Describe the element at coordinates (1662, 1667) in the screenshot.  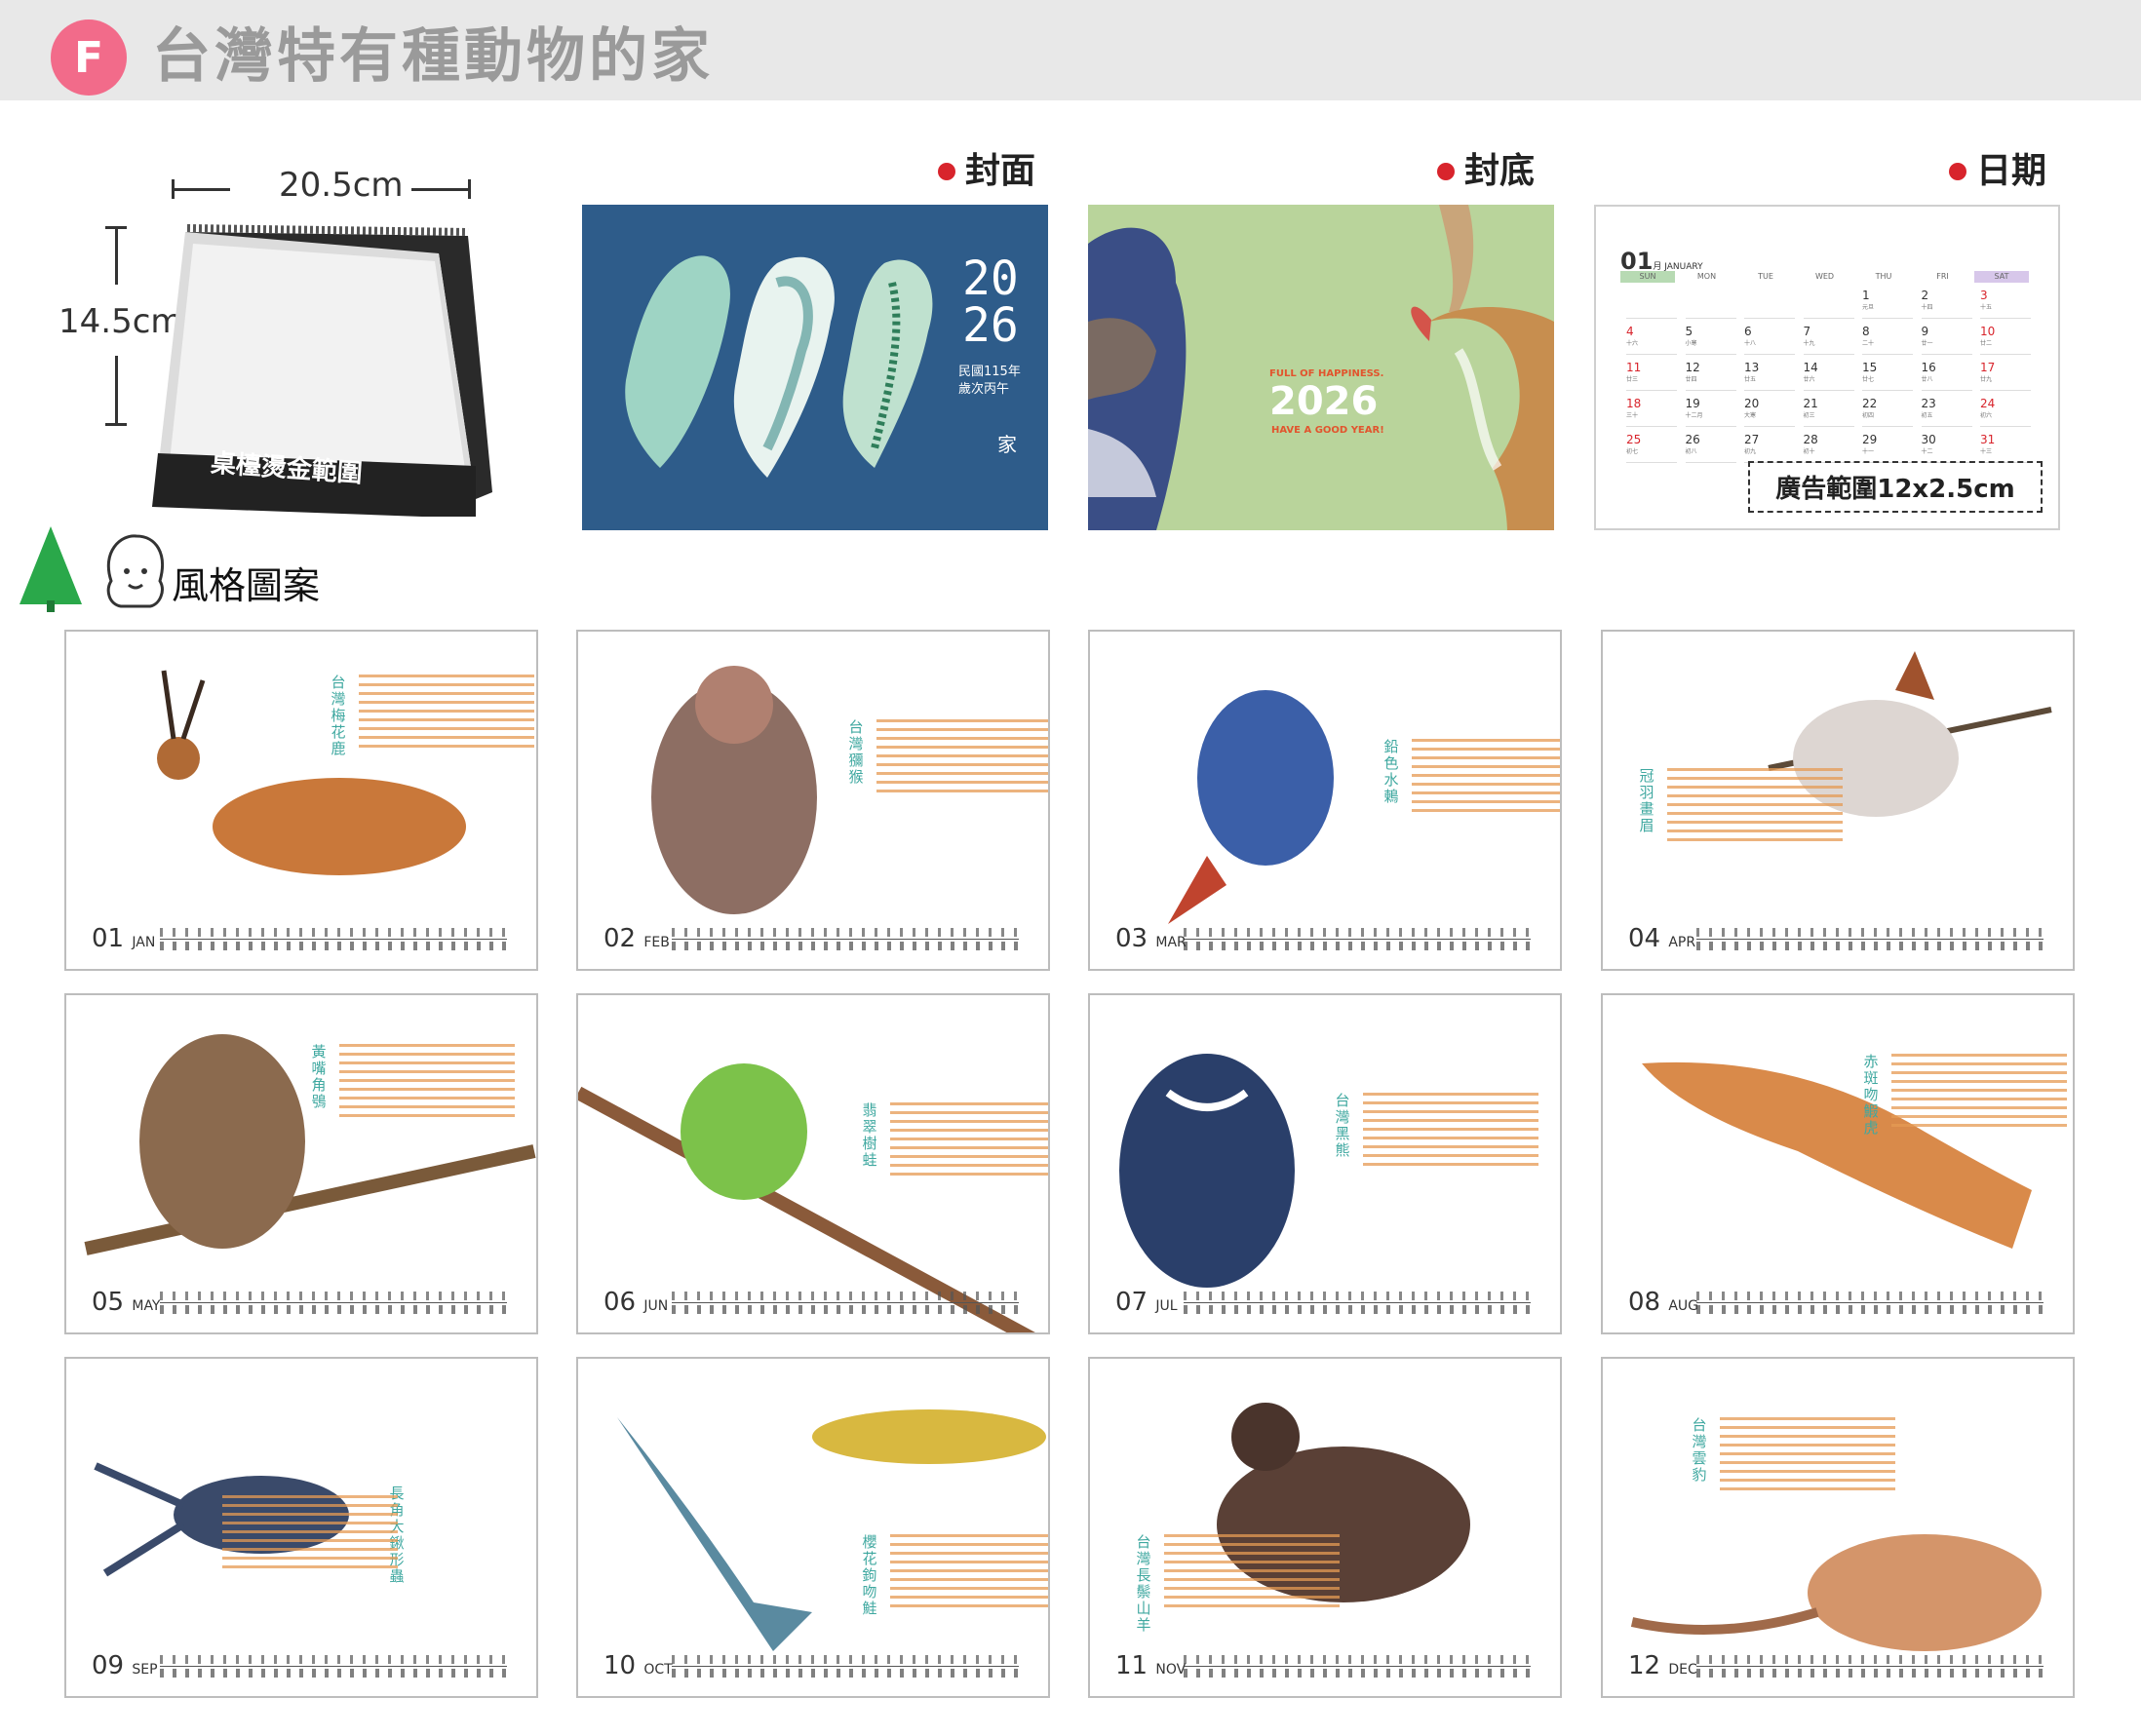
I see `month-label: 12 DEC` at that location.